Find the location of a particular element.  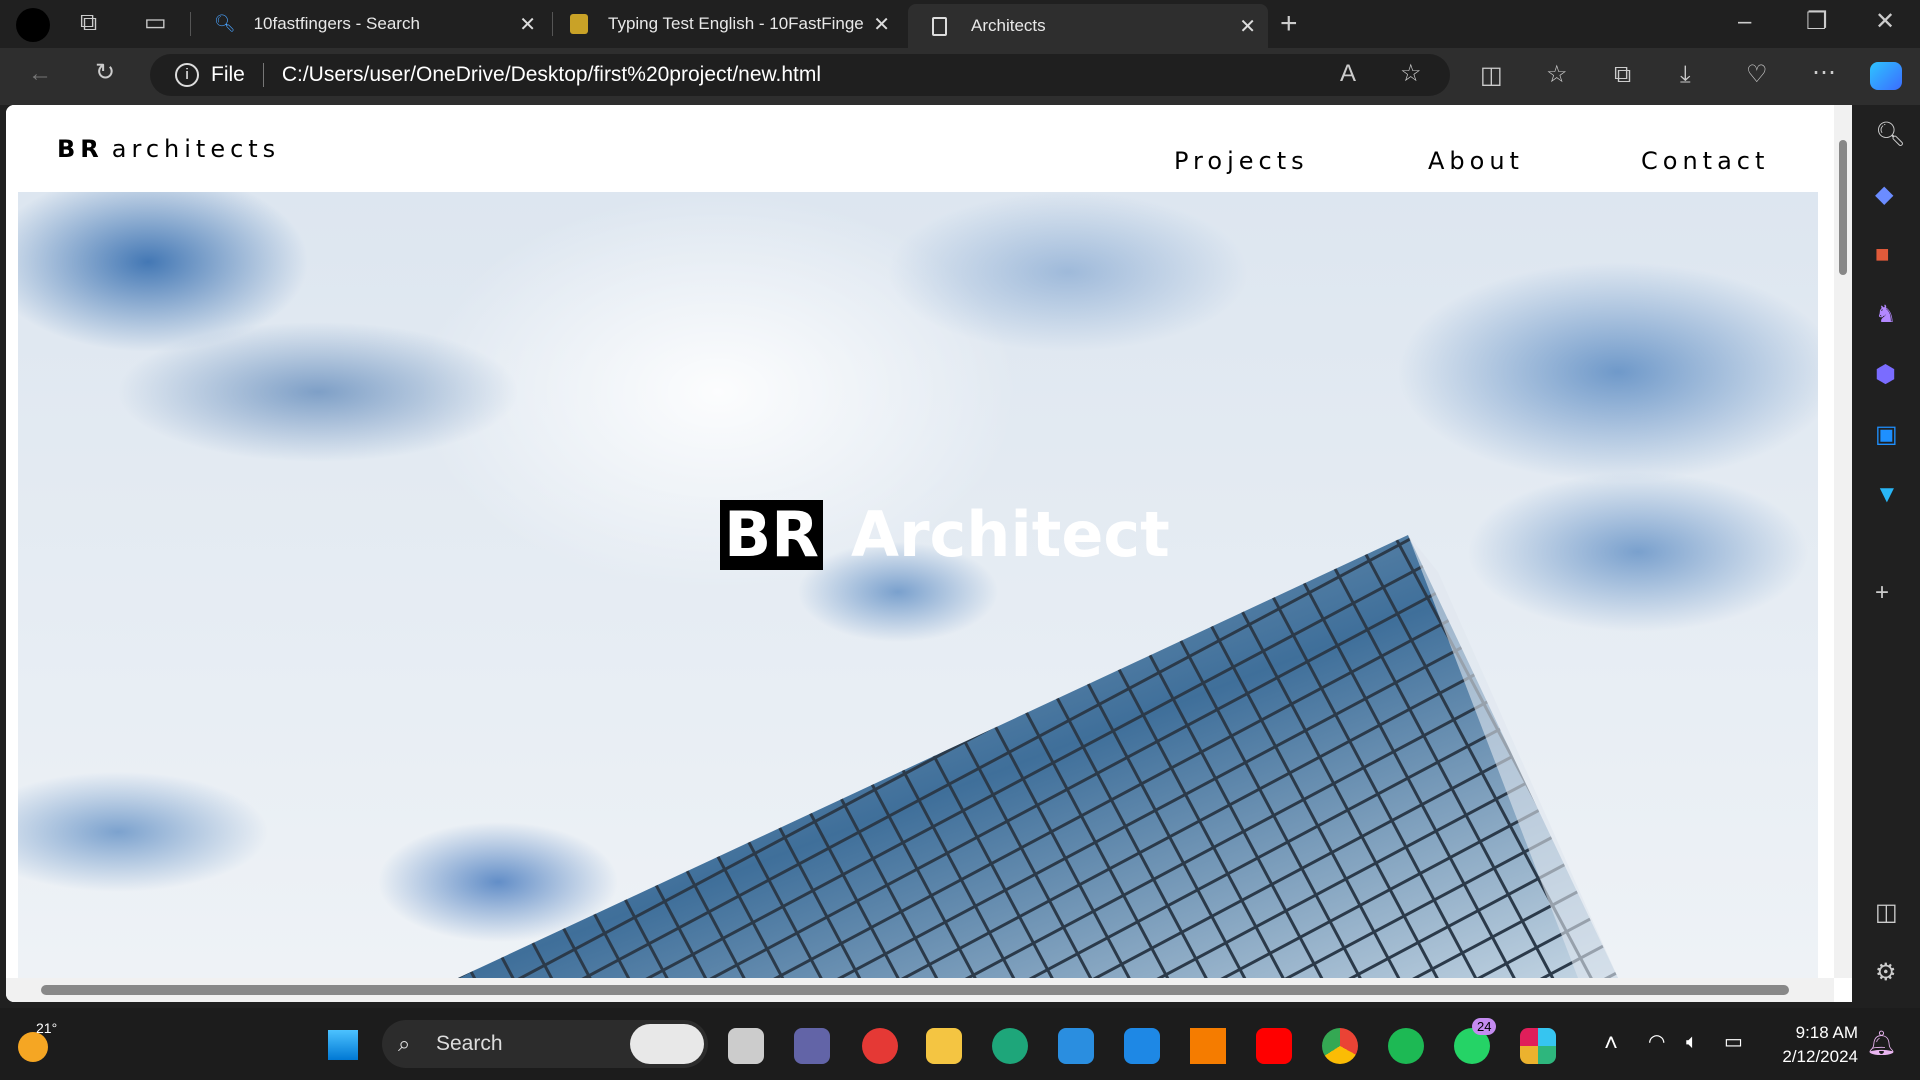

minimize-icon: – is located at coordinates (1744, 22).